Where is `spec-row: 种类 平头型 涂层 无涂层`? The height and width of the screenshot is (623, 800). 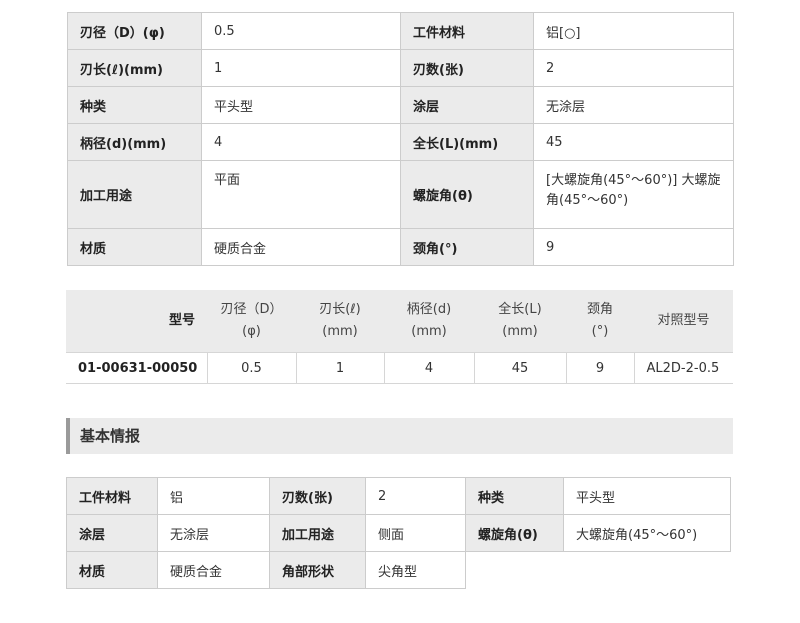 spec-row: 种类 平头型 涂层 无涂层 is located at coordinates (400, 105).